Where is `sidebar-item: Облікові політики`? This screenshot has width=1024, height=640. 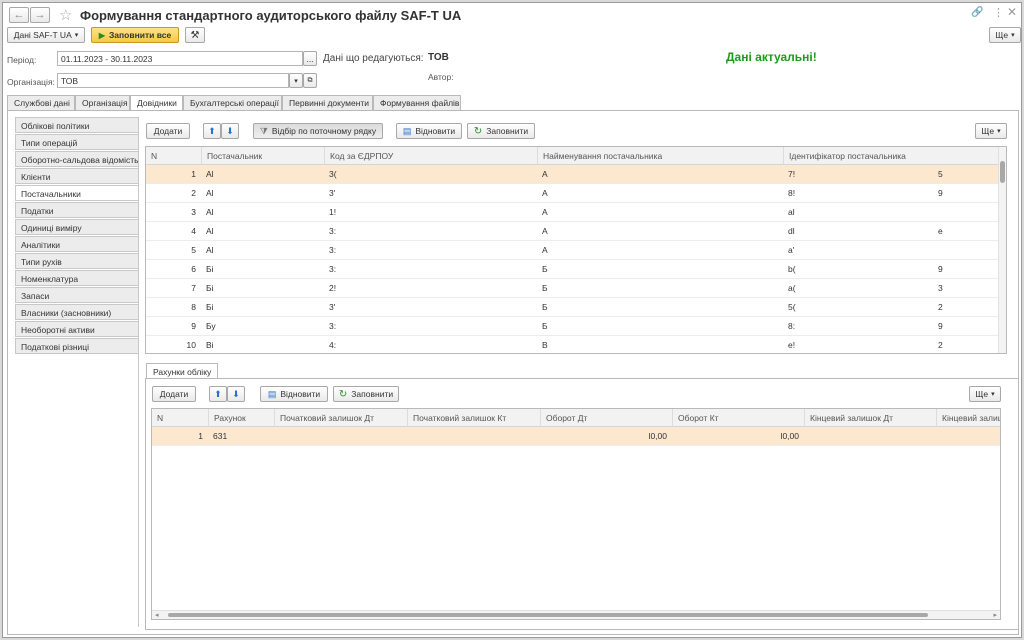
sidebar-item: Облікові політики is located at coordinates (77, 125).